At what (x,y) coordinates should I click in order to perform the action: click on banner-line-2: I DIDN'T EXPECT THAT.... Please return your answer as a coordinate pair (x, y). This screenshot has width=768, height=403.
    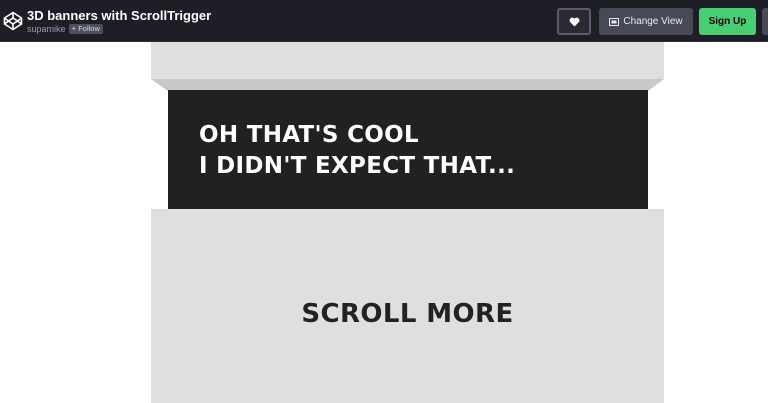
    Looking at the image, I should click on (357, 166).